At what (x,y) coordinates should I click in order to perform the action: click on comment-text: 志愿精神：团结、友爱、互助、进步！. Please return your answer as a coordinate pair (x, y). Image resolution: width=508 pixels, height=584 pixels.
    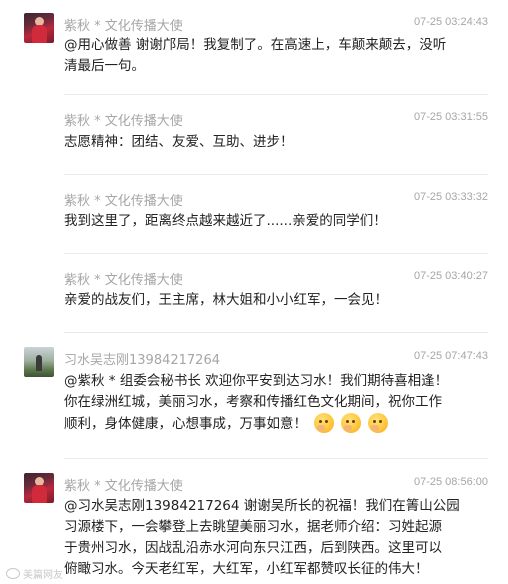
    Looking at the image, I should click on (278, 142).